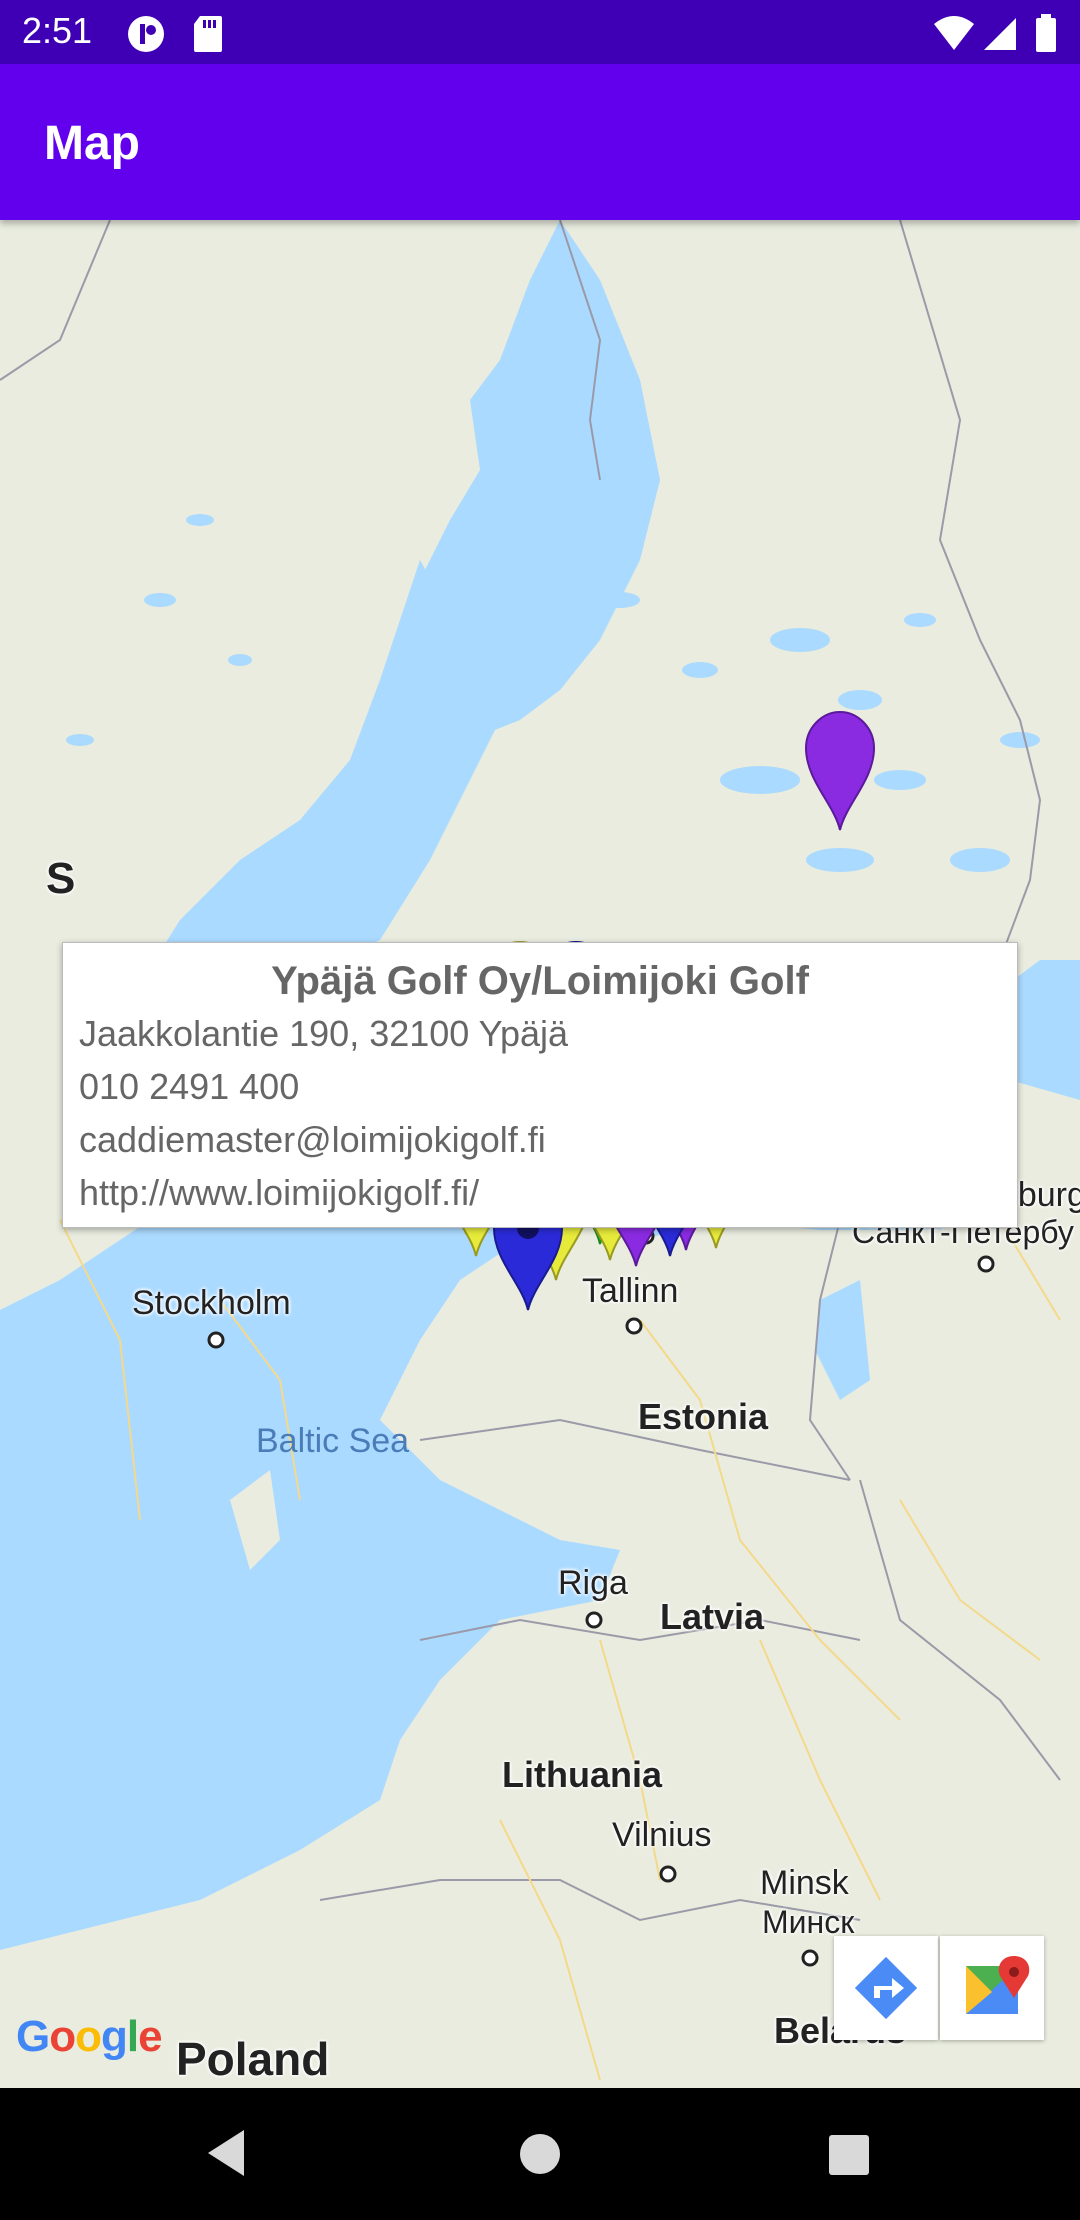 This screenshot has width=1080, height=2220. Describe the element at coordinates (208, 34) in the screenshot. I see `sd-card-icon` at that location.